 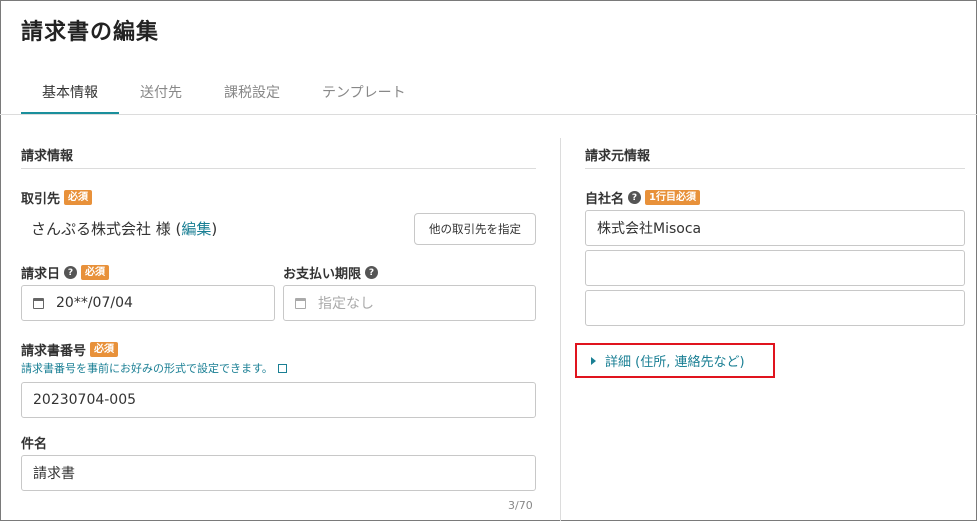 What do you see at coordinates (775, 168) in the screenshot?
I see `issuer-info-divider` at bounding box center [775, 168].